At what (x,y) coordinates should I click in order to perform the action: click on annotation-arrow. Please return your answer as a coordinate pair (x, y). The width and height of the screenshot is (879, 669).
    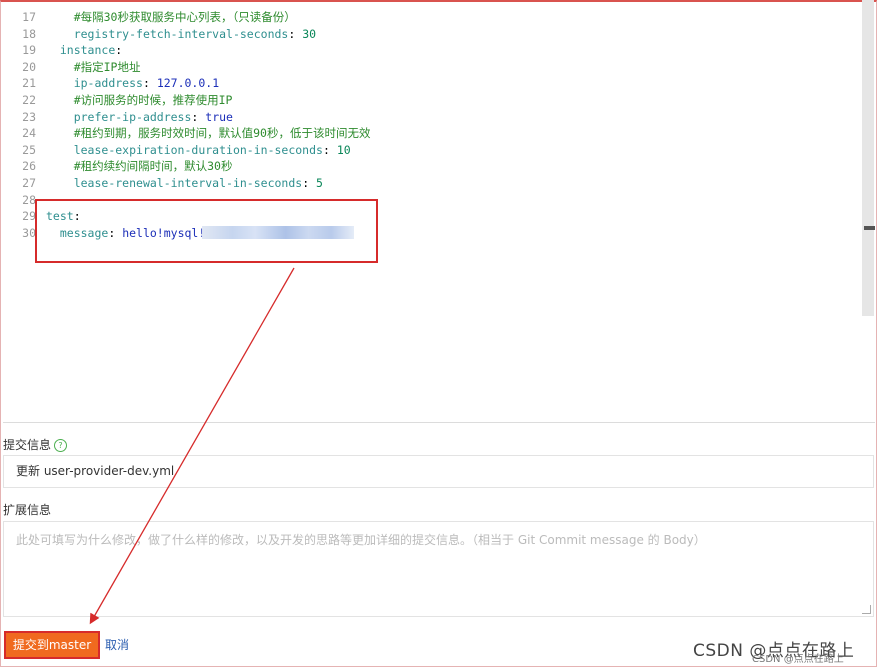
    Looking at the image, I should click on (192, 446).